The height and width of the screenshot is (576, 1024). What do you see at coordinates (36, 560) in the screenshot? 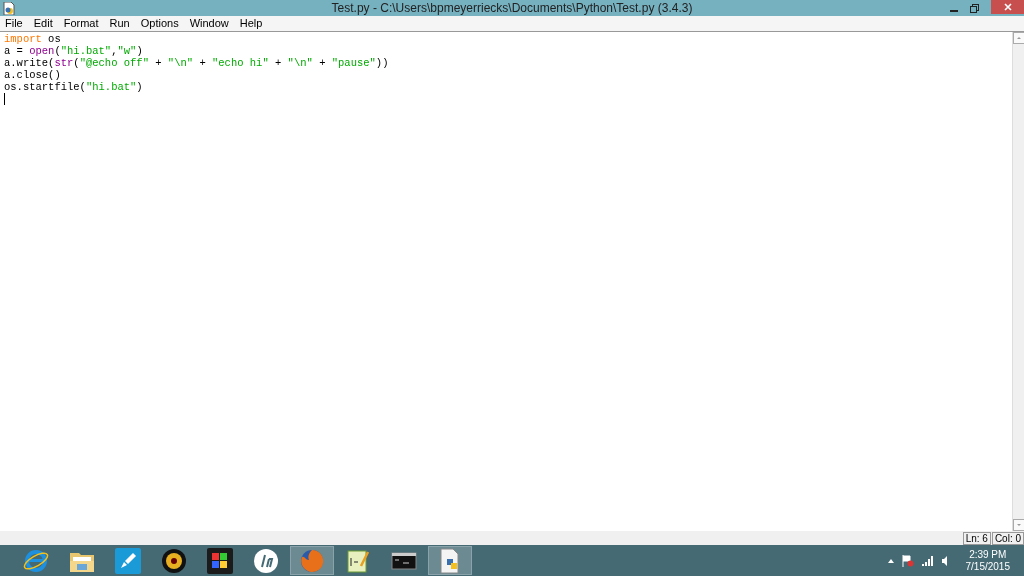
I see `internet-explorer-icon` at bounding box center [36, 560].